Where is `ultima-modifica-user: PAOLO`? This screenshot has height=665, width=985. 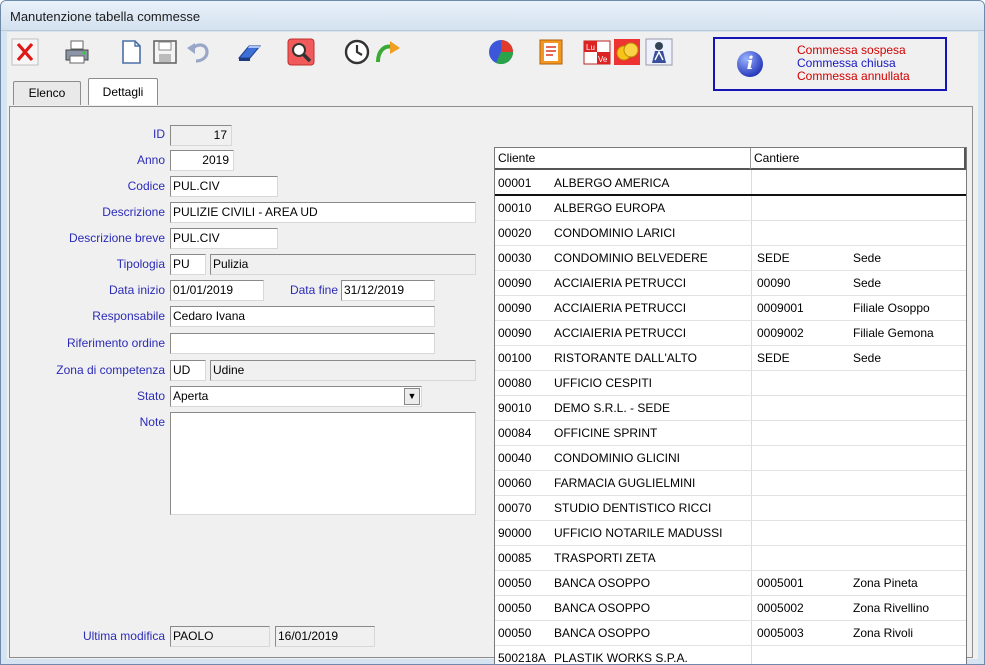 ultima-modifica-user: PAOLO is located at coordinates (220, 636).